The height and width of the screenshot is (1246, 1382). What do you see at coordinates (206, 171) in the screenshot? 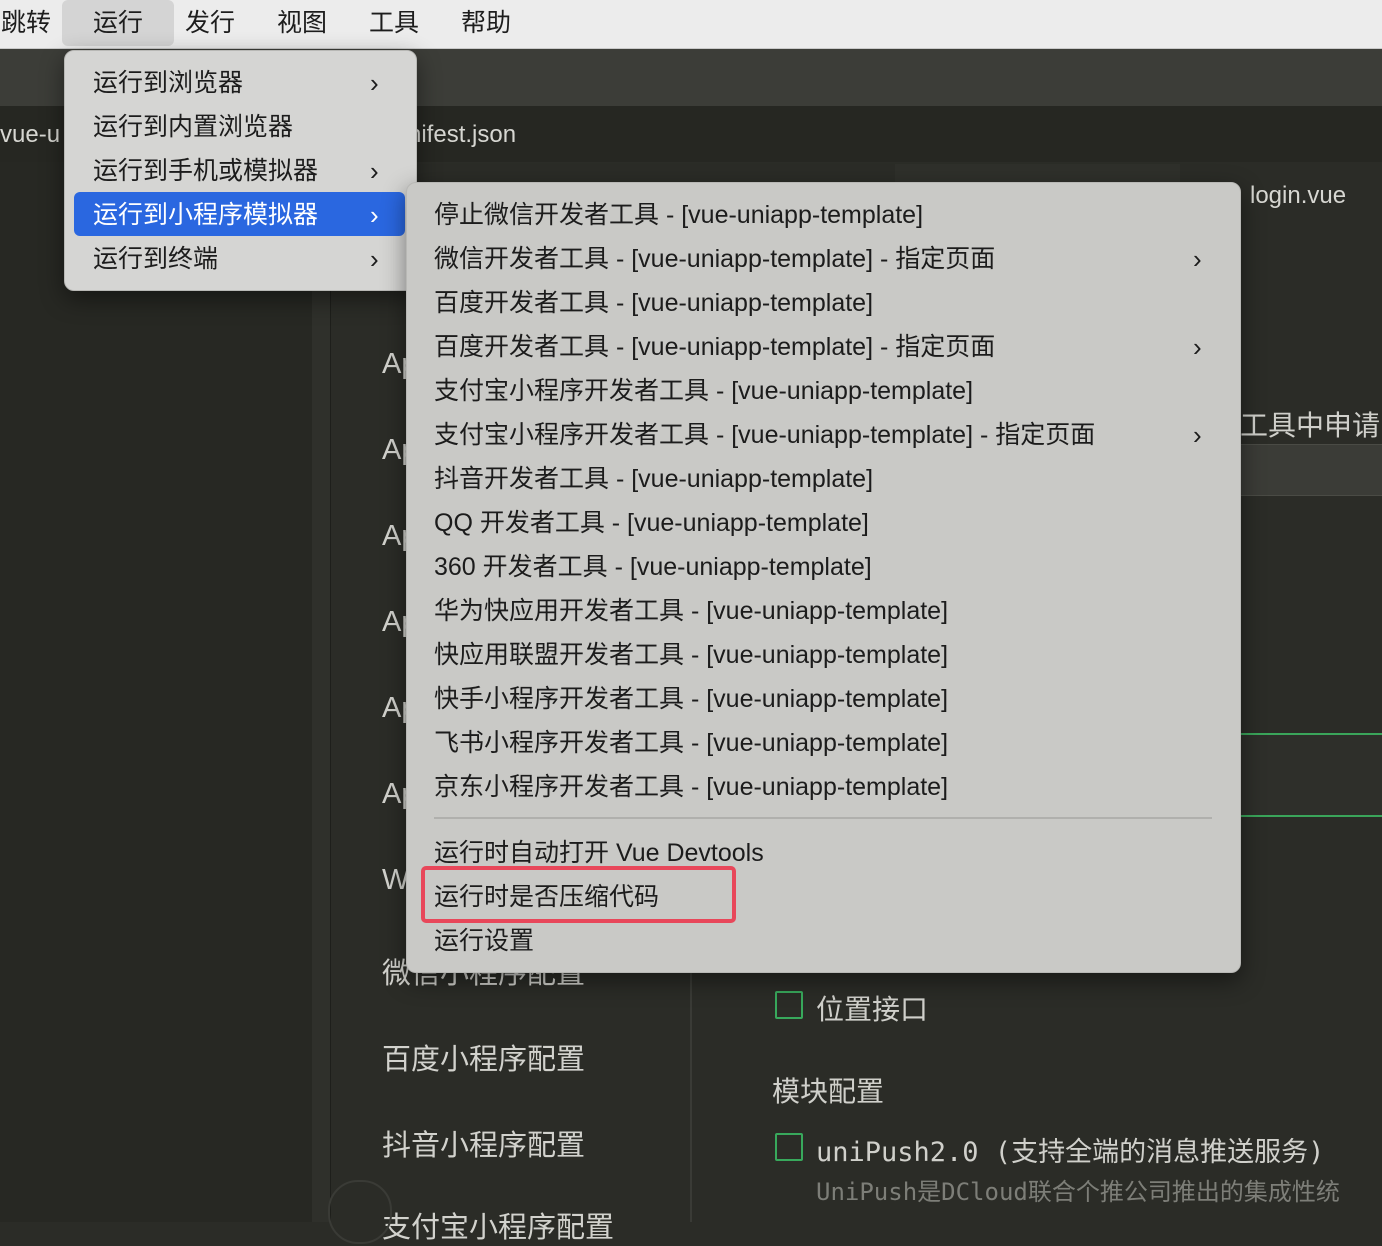
I see `run-to-phone-emulator-label: 运行到手机或模拟器` at bounding box center [206, 171].